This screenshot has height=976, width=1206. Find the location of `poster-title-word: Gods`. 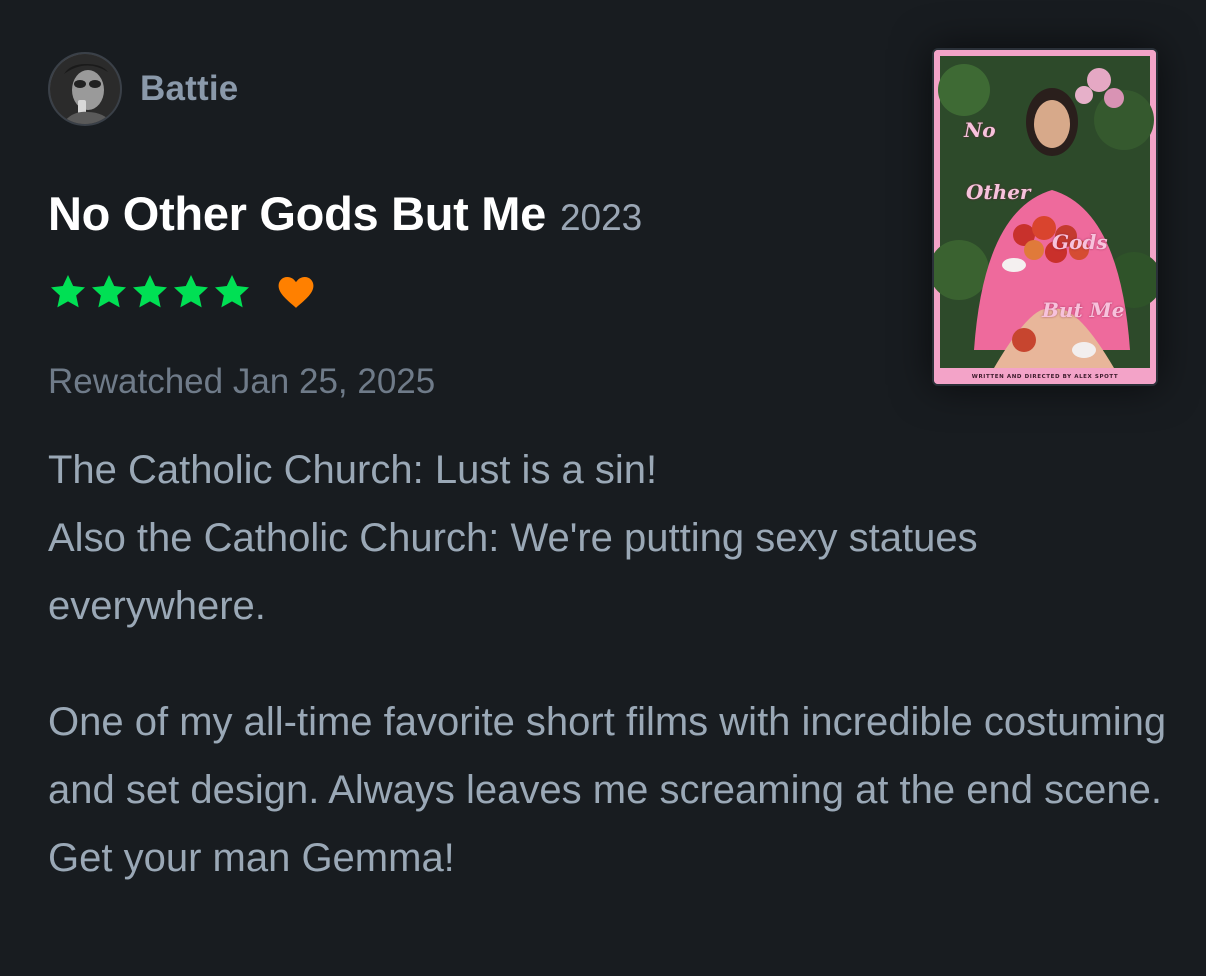

poster-title-word: Gods is located at coordinates (1080, 242).